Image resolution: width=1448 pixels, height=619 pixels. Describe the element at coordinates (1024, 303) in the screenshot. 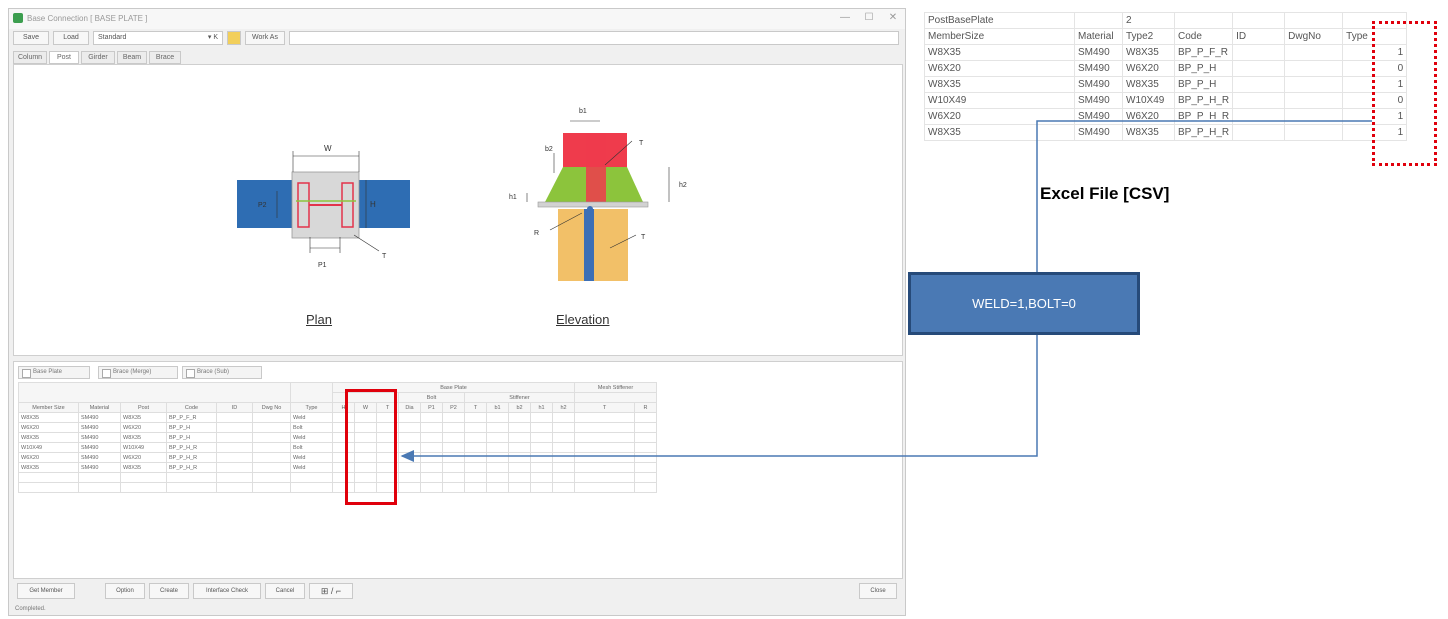

I see `weld-bolt-callout: WELD=1,BOLT=0` at that location.